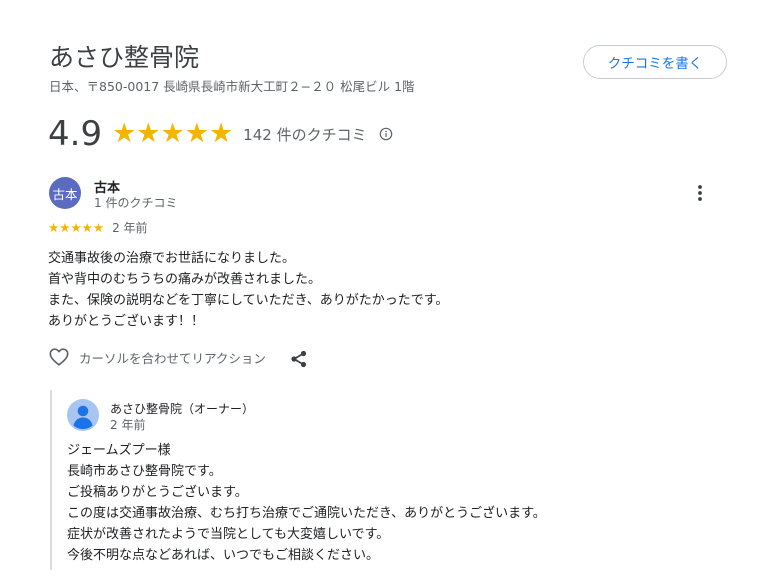  What do you see at coordinates (119, 450) in the screenshot?
I see `owner-reply-line: ジェームズプー様` at bounding box center [119, 450].